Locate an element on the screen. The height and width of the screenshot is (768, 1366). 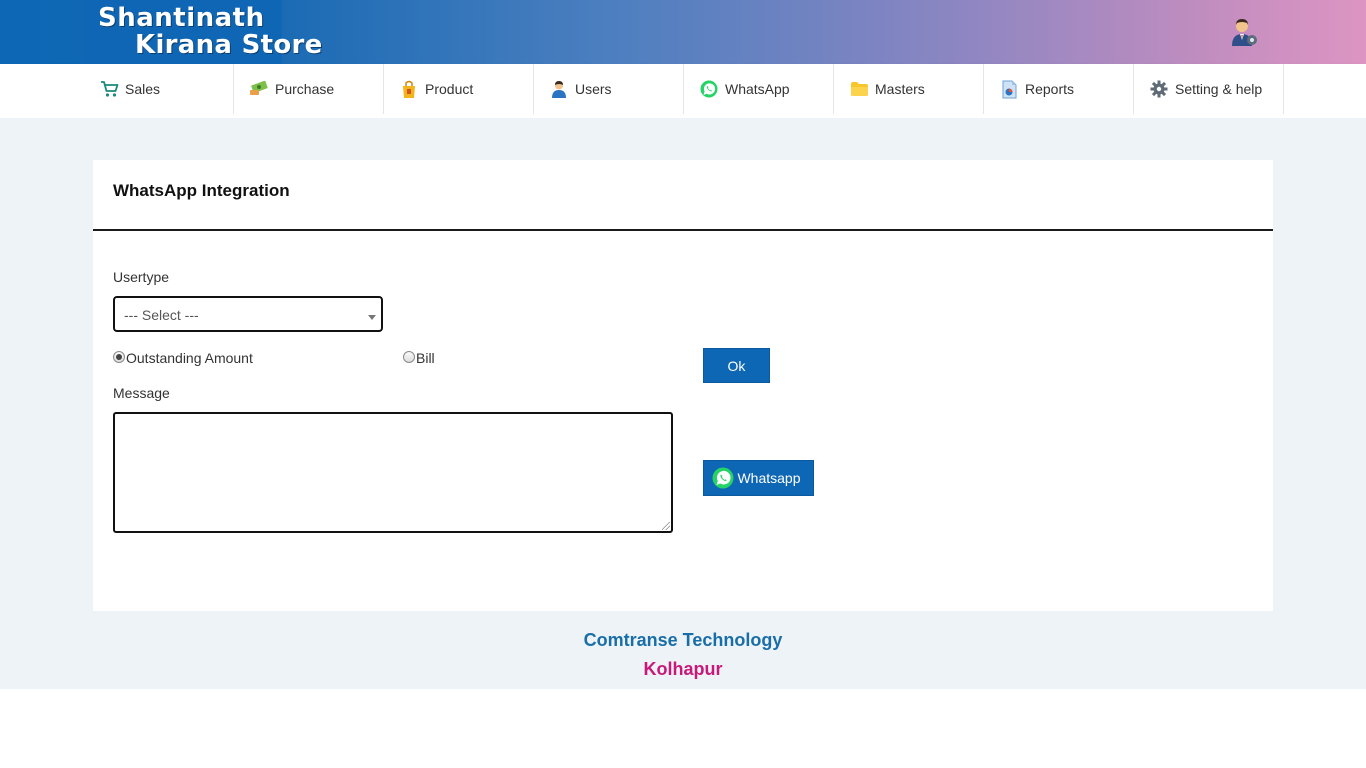
send-whatsapp-button: Whatsapp is located at coordinates (758, 478).